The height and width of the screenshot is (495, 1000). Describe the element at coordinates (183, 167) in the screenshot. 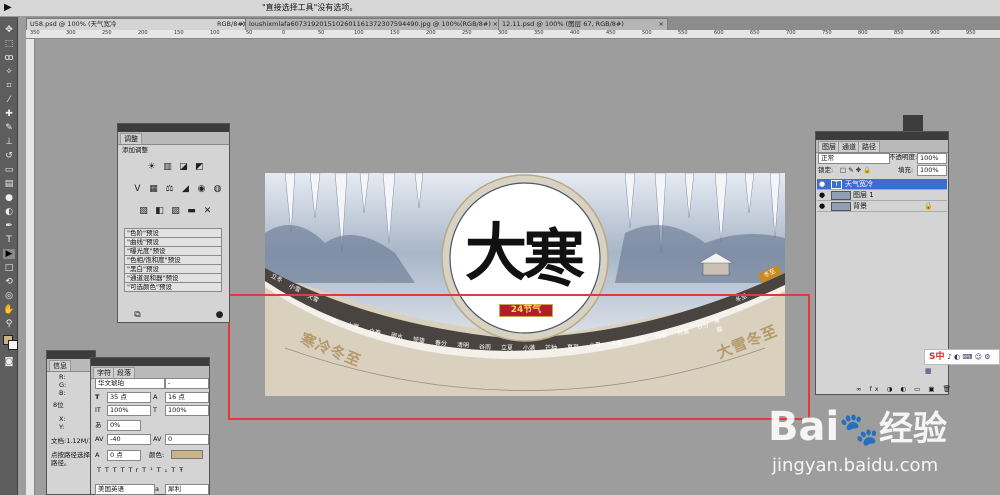

I see `curves-icon: ◪` at that location.